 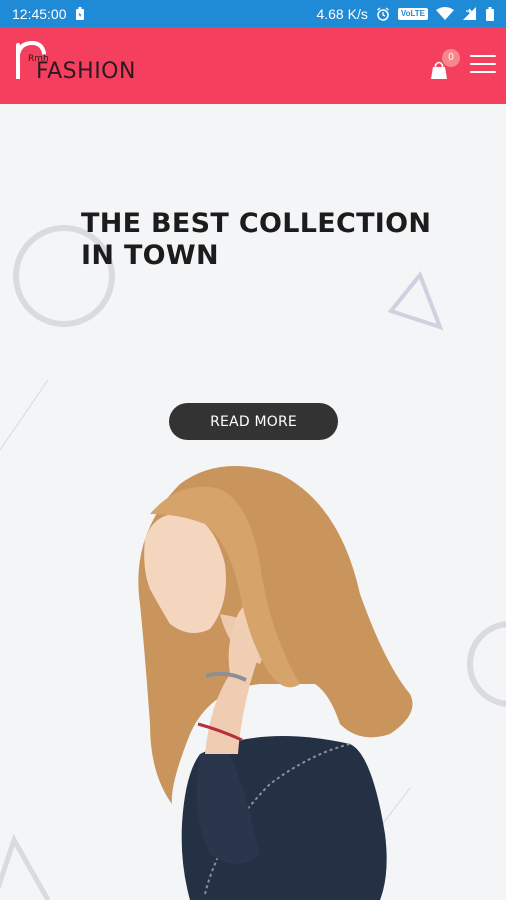 I want to click on cart-count-badge: 0, so click(x=451, y=58).